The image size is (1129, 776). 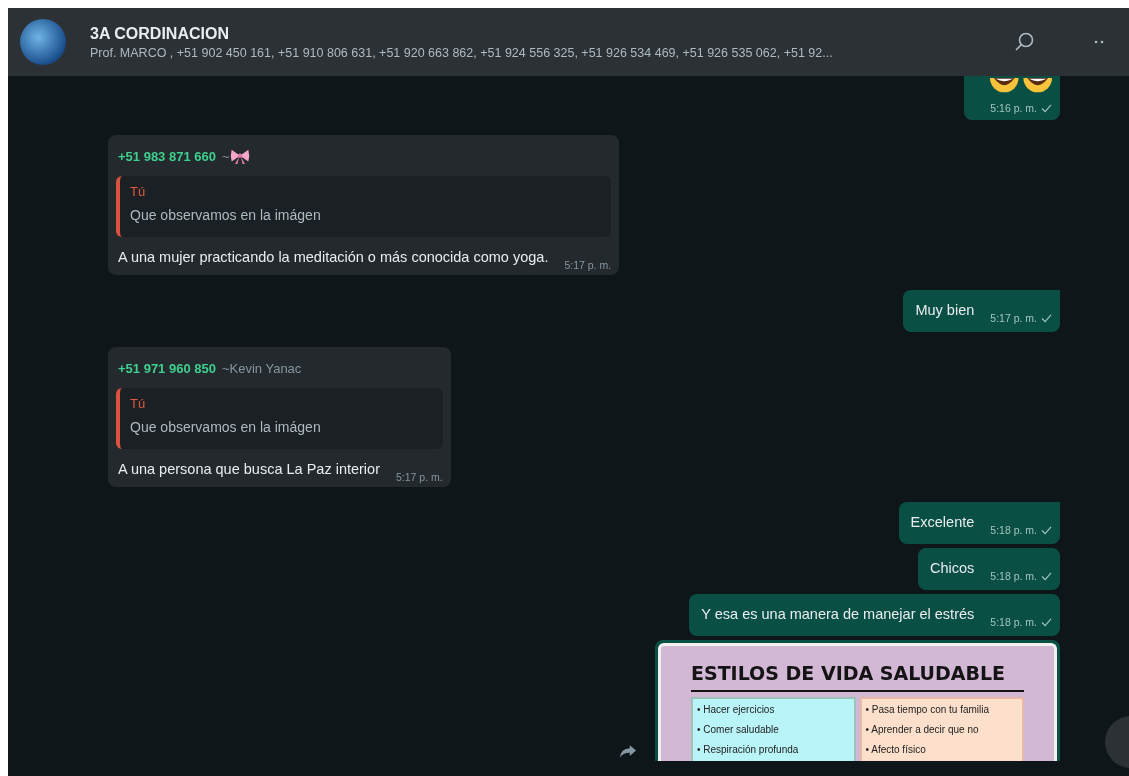 What do you see at coordinates (736, 710) in the screenshot?
I see `slide-list-item: • Hacer ejercicios` at bounding box center [736, 710].